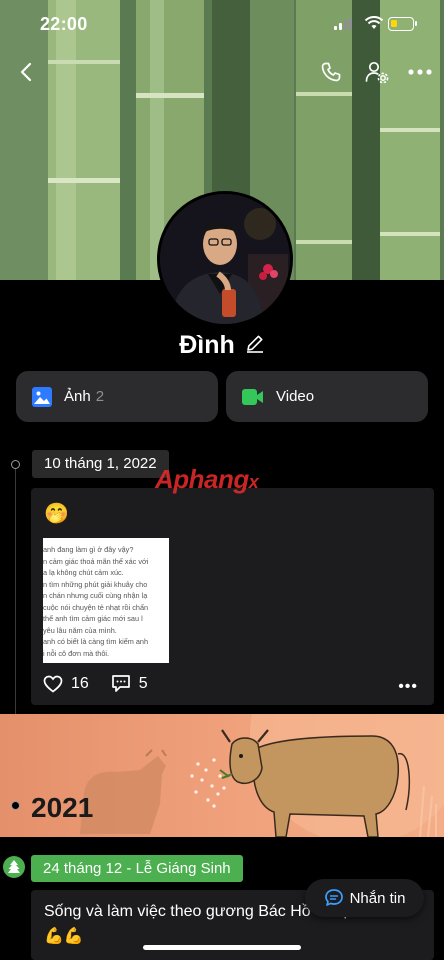 This screenshot has height=960, width=444. I want to click on status-bar: 22:00, so click(222, 25).